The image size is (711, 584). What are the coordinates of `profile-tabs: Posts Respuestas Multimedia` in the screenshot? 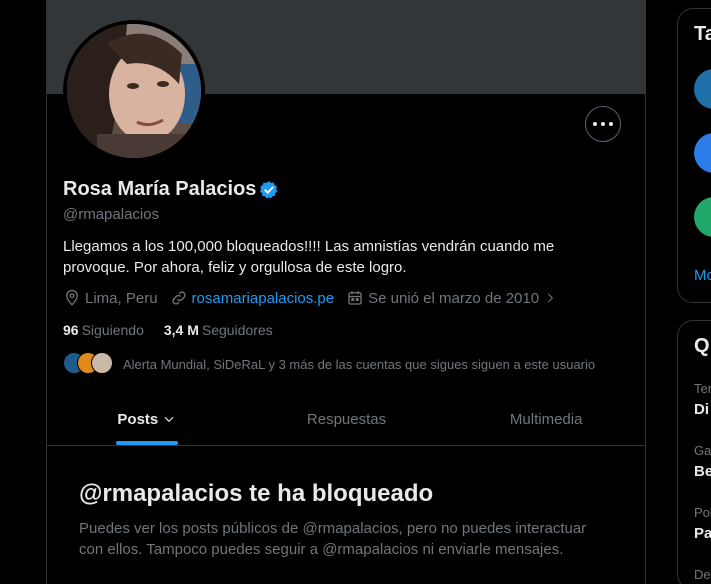 It's located at (346, 419).